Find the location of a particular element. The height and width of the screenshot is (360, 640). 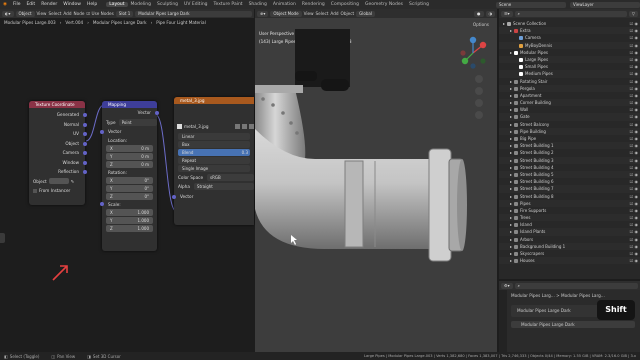

menu-help: Help is located at coordinates (92, 4).